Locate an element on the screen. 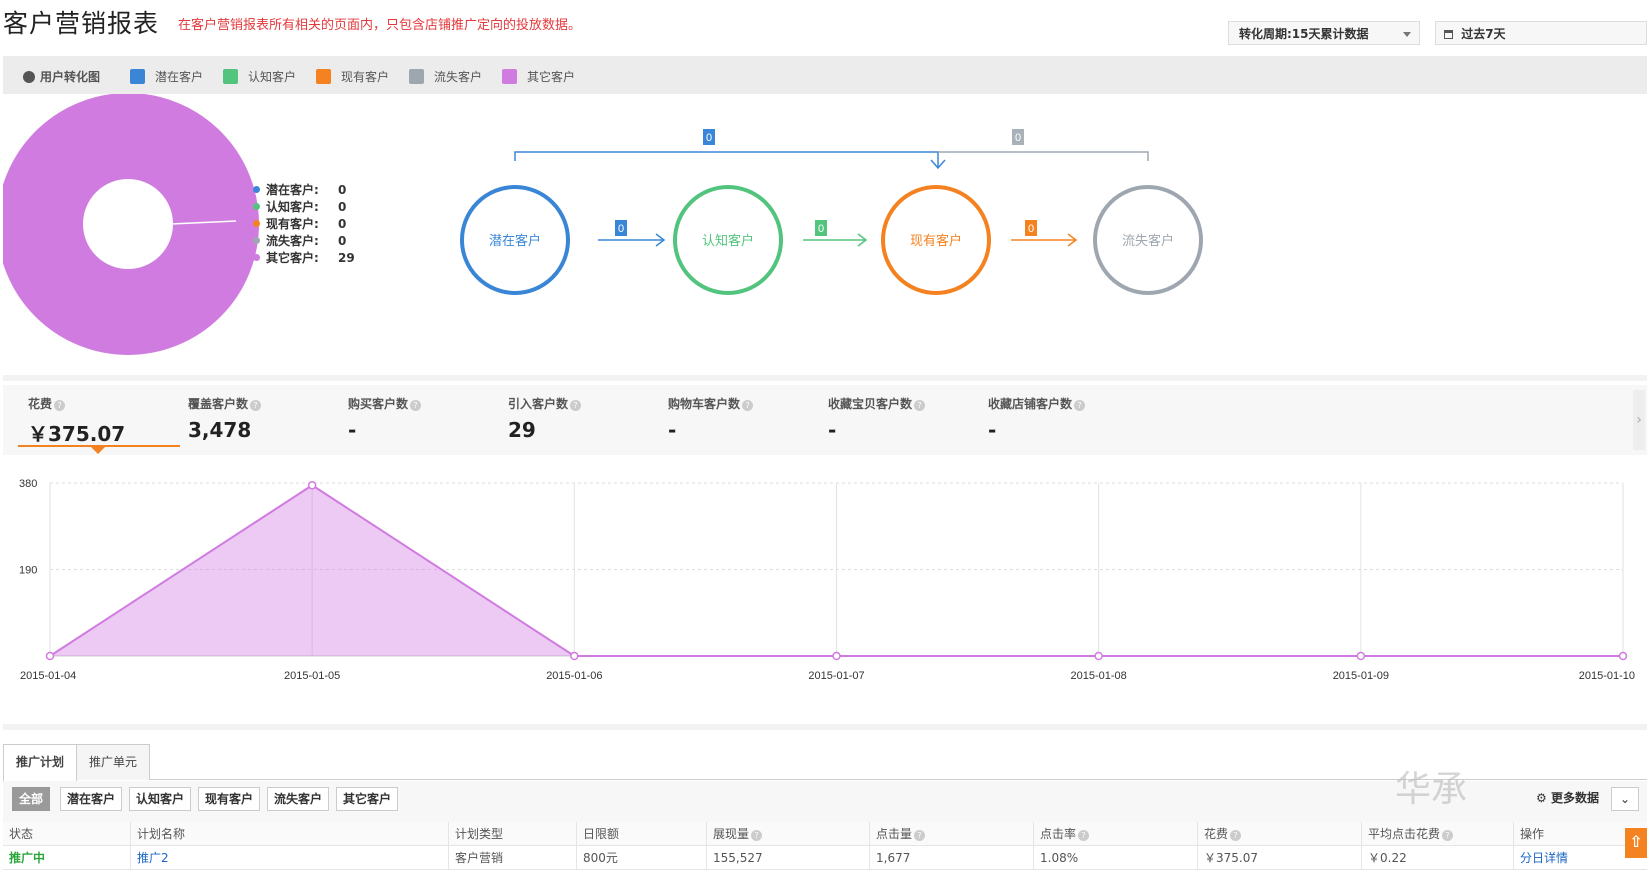  filter-lost: 流失客户 is located at coordinates (298, 799).